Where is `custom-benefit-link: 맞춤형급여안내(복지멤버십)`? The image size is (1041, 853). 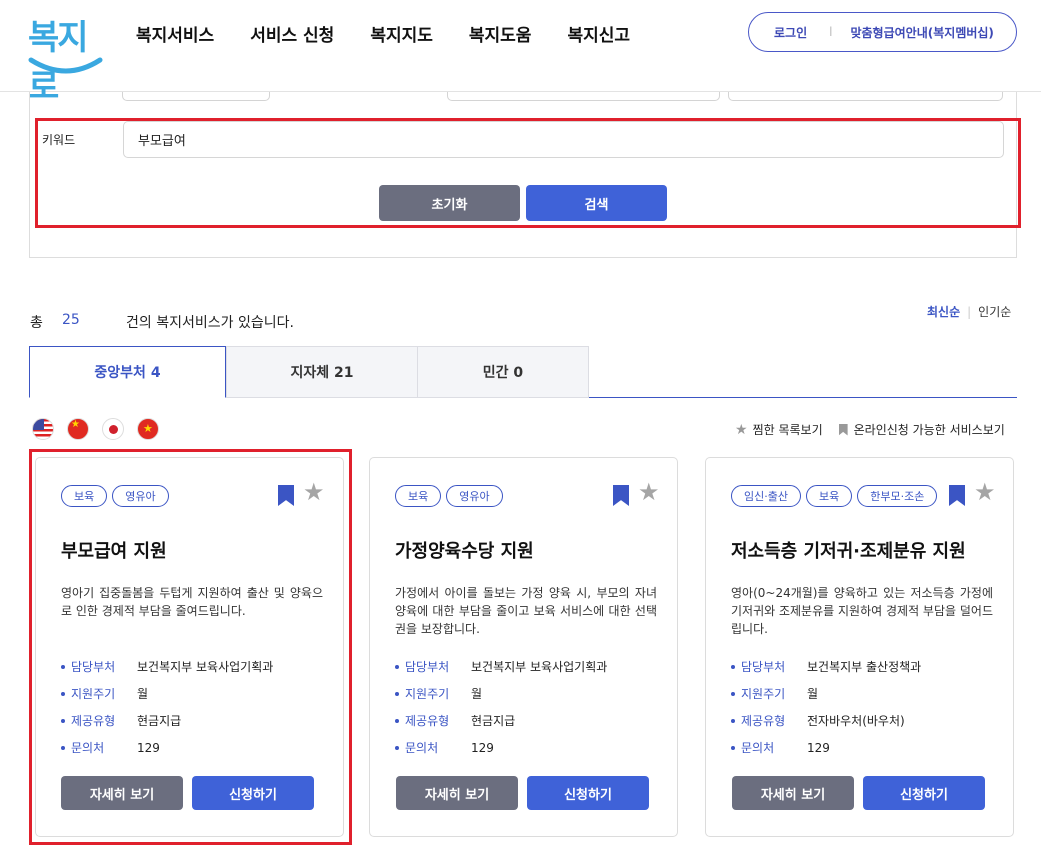
custom-benefit-link: 맞춤형급여안내(복지멤버십) is located at coordinates (921, 32).